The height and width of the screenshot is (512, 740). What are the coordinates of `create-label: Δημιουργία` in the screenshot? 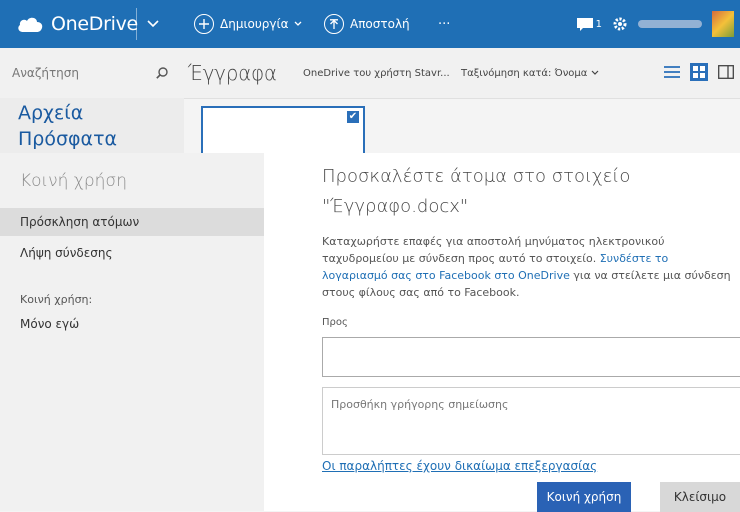 It's located at (254, 24).